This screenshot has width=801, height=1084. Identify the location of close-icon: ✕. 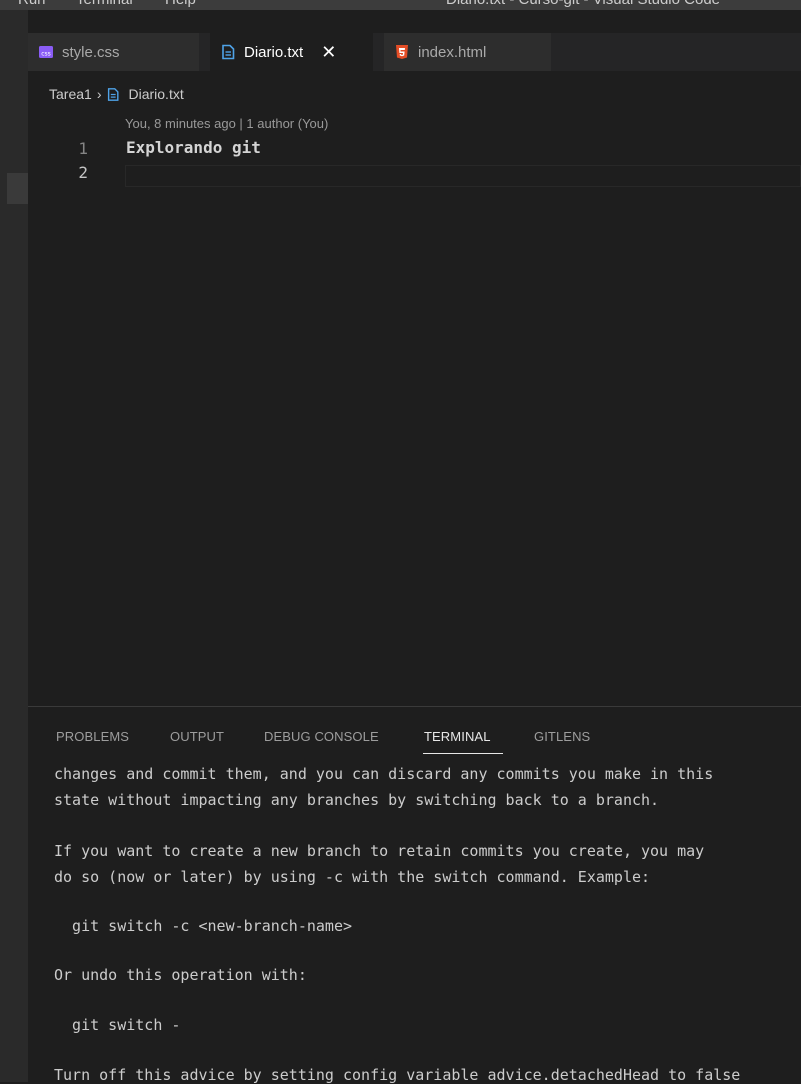
(328, 52).